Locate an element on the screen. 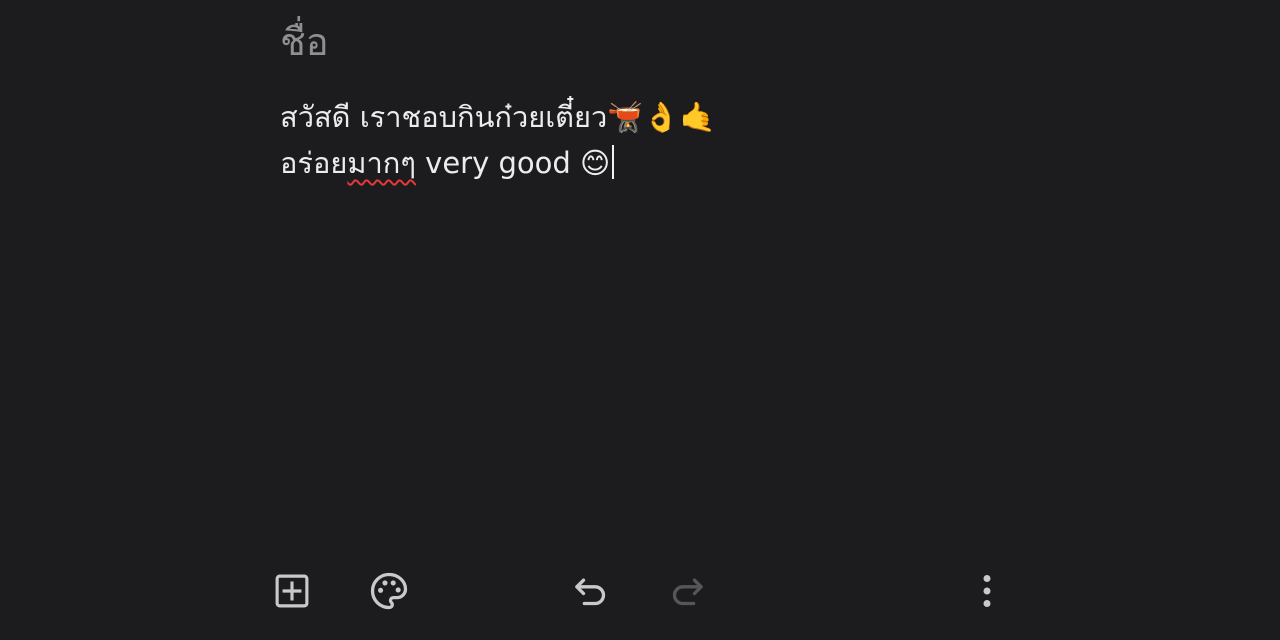 This screenshot has height=640, width=1280. text-cursor is located at coordinates (613, 162).